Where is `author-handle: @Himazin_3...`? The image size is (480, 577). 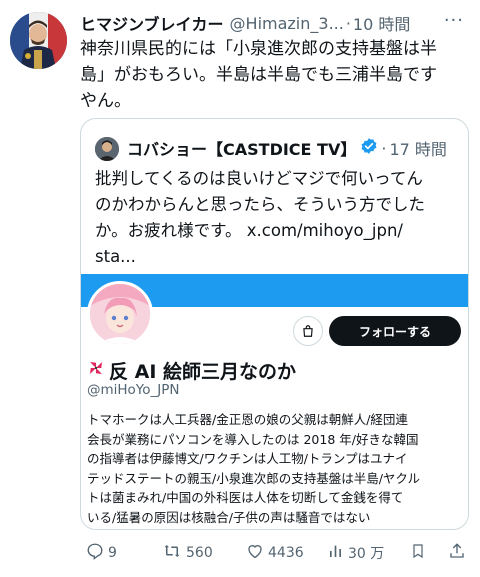 author-handle: @Himazin_3... is located at coordinates (287, 23).